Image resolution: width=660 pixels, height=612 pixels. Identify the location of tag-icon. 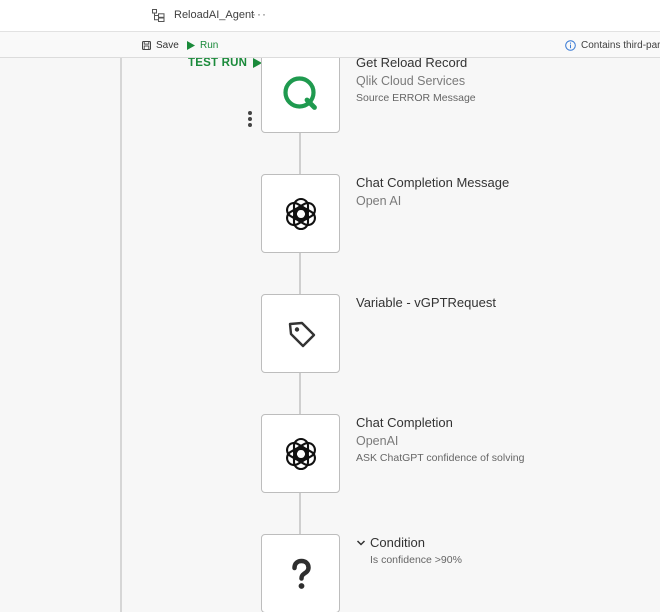
(301, 334).